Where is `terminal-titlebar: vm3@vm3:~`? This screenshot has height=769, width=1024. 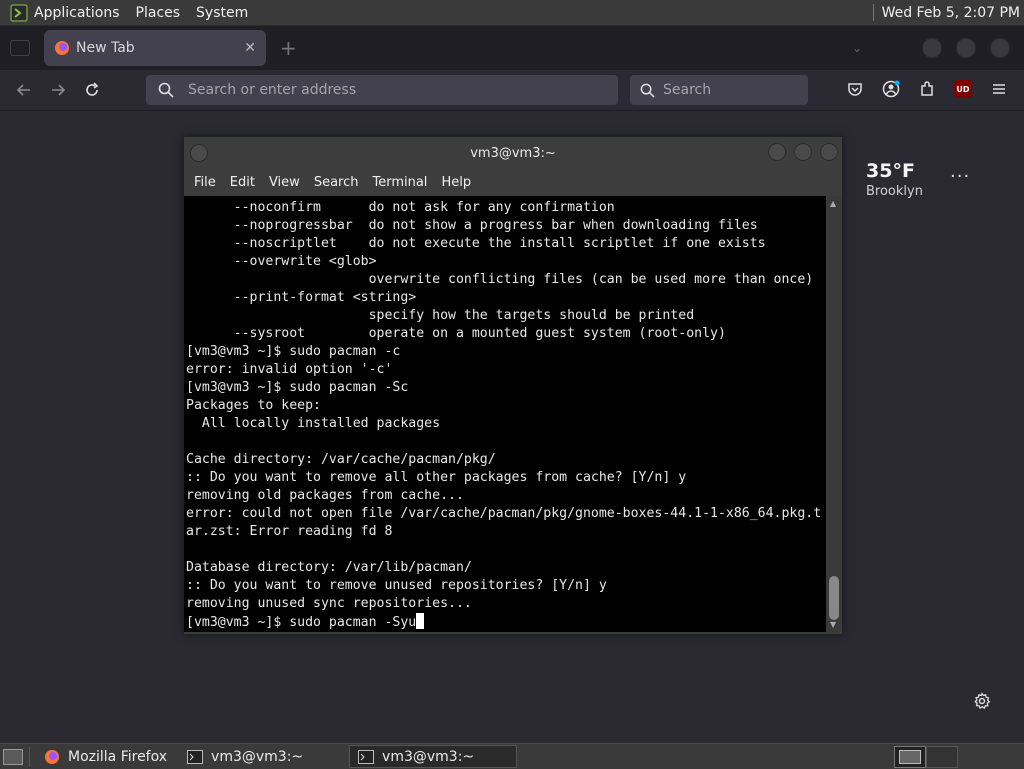 terminal-titlebar: vm3@vm3:~ is located at coordinates (513, 153).